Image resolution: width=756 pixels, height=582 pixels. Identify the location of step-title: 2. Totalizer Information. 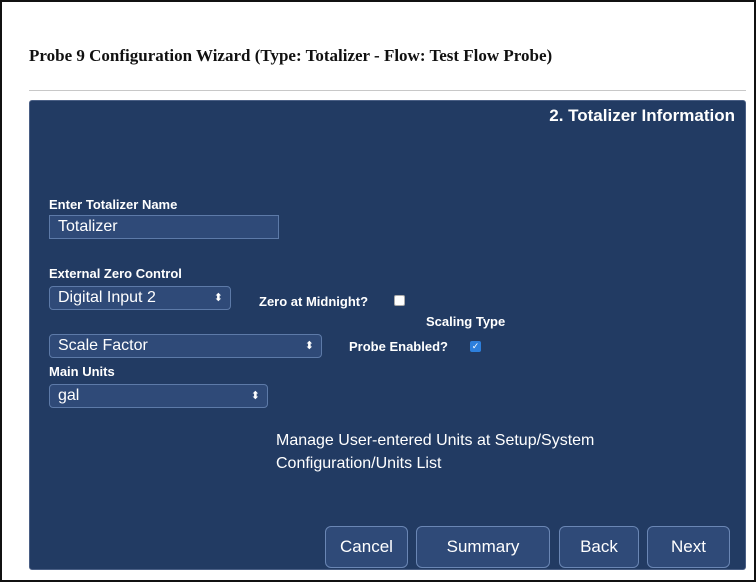
(642, 115).